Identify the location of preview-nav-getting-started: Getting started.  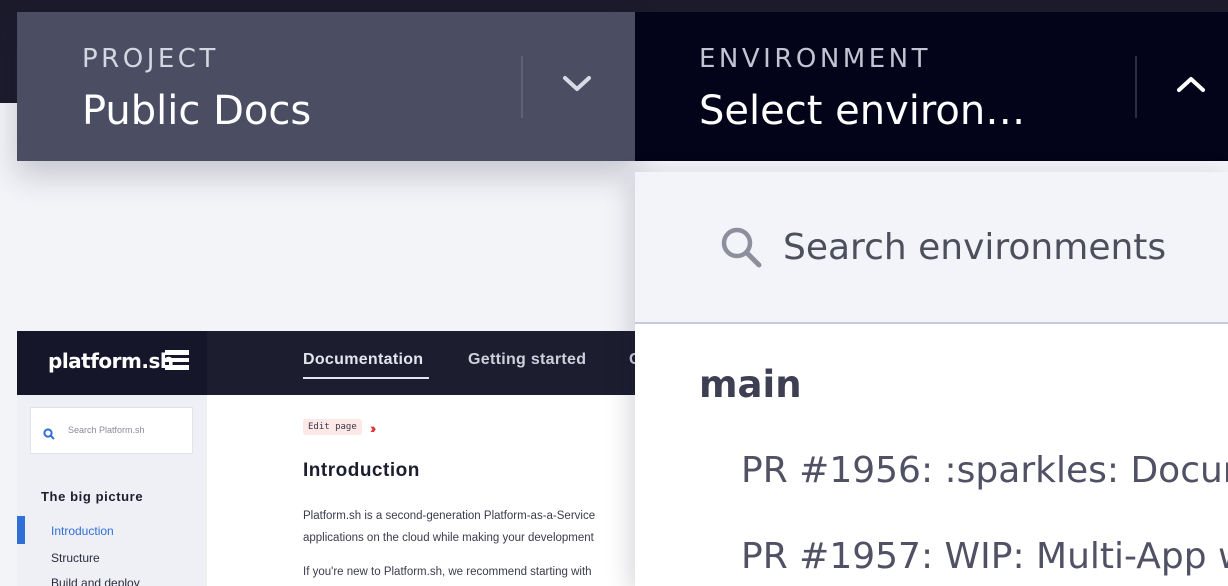
(527, 359).